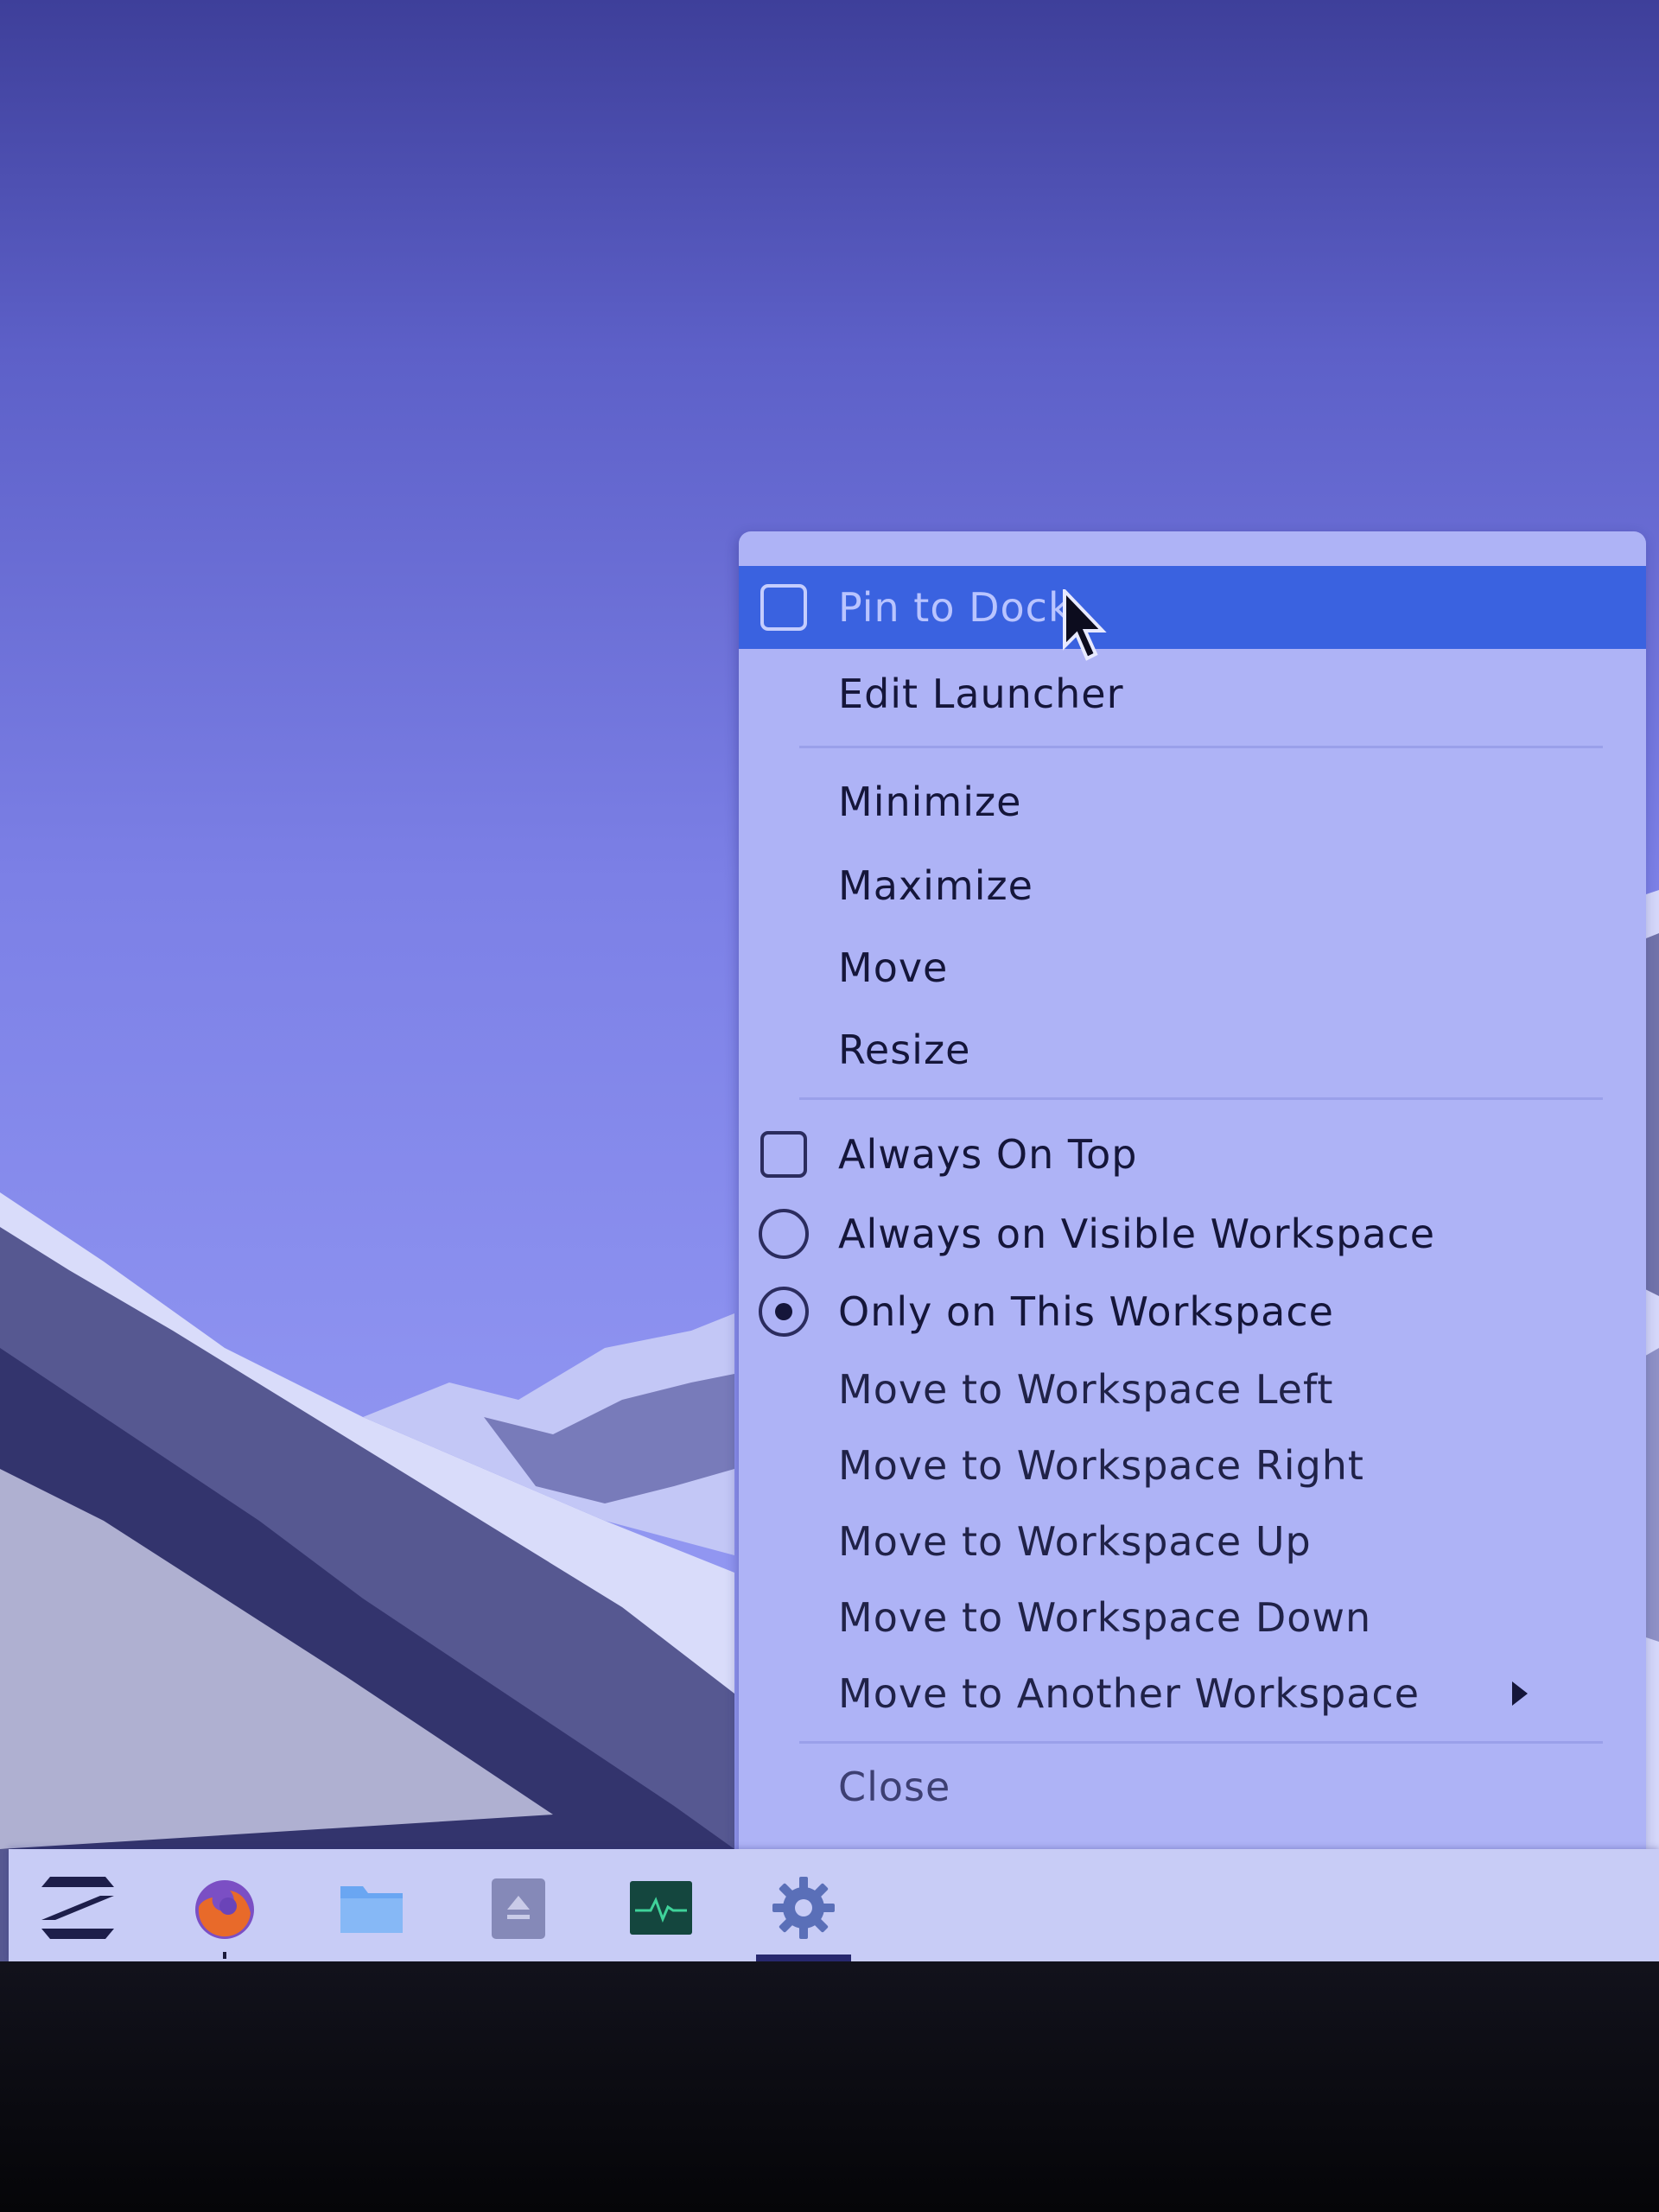 The height and width of the screenshot is (2212, 1659). Describe the element at coordinates (784, 1234) in the screenshot. I see `always-on-visible-workspace-radio` at that location.